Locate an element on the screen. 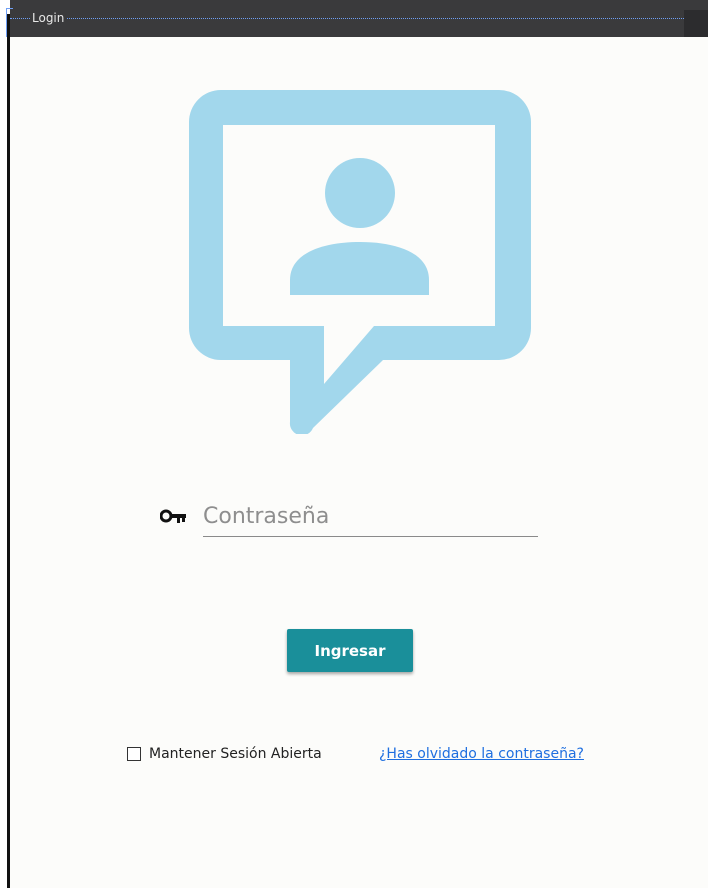 Image resolution: width=708 pixels, height=888 pixels. remember-session-checkbox is located at coordinates (134, 754).